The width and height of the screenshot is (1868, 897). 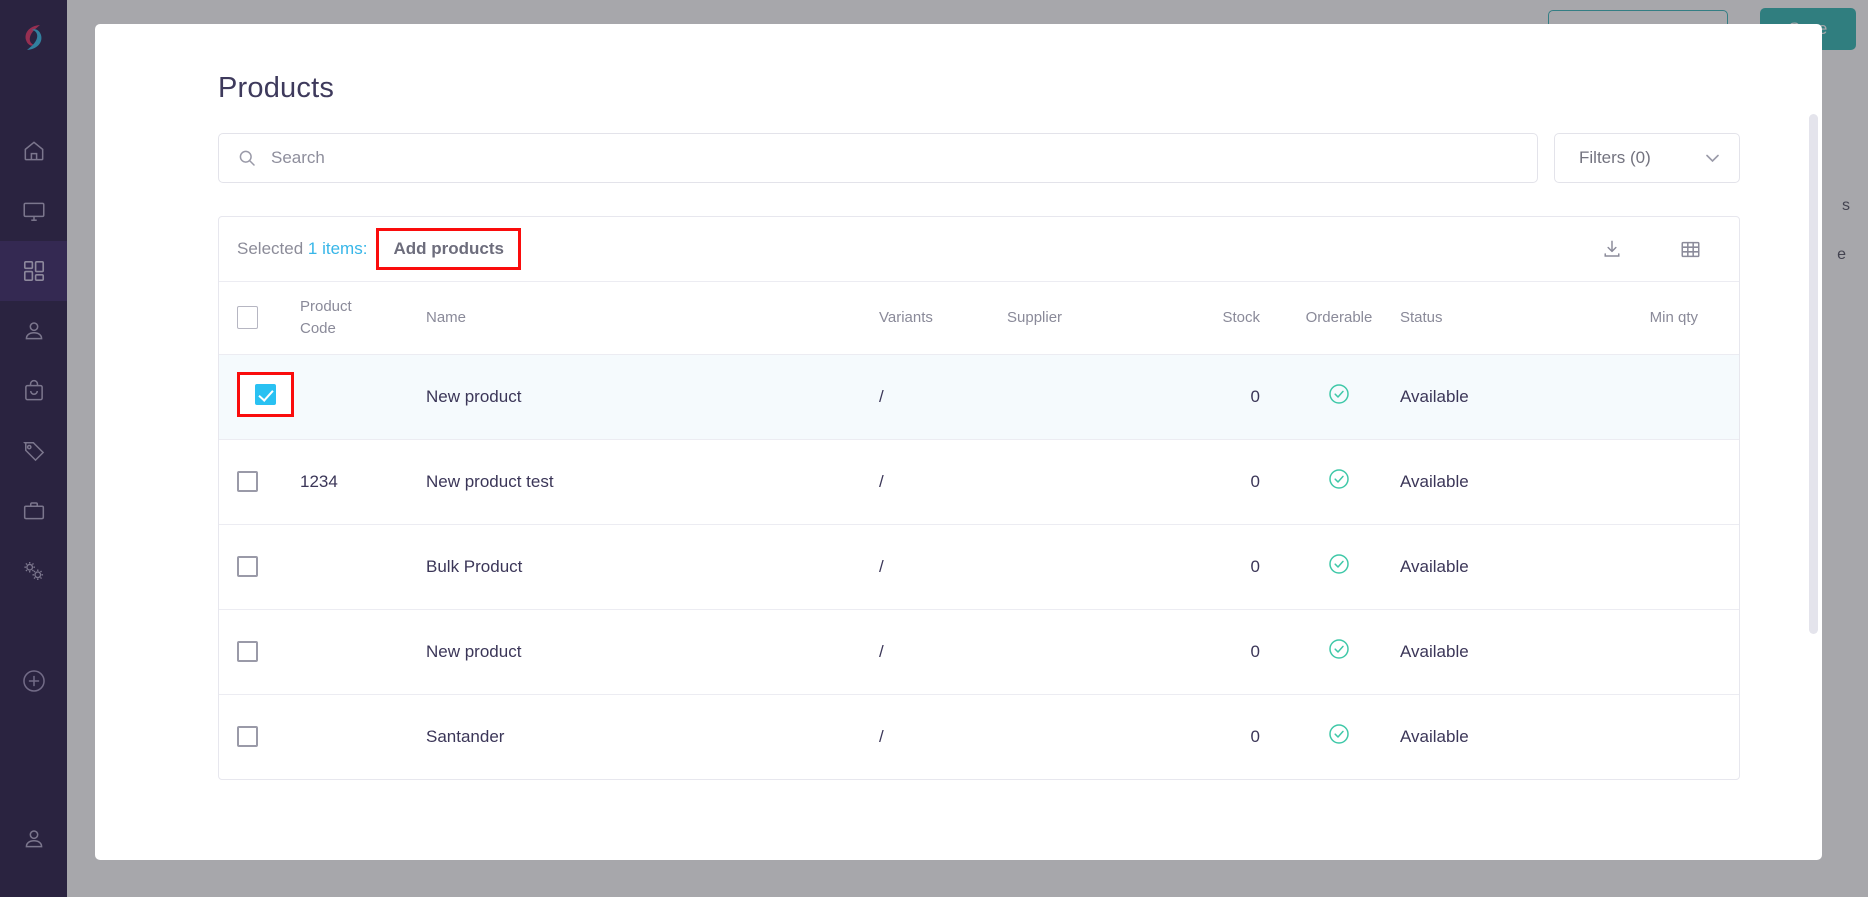 I want to click on search-field, so click(x=878, y=158).